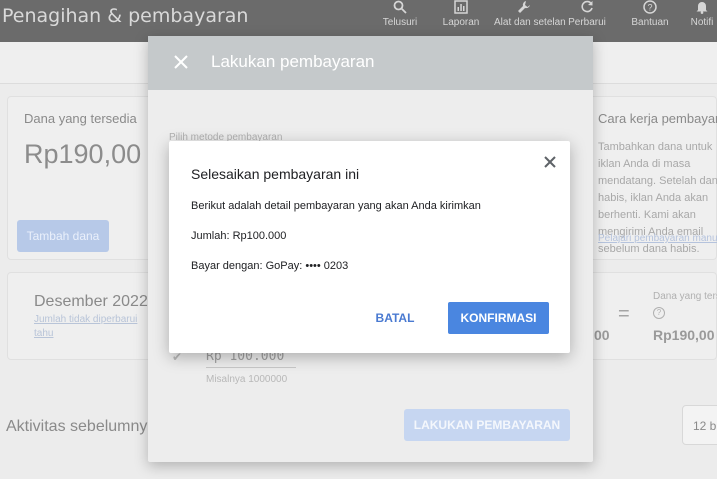 The image size is (717, 479). Describe the element at coordinates (659, 313) in the screenshot. I see `help-circle-icon: ?` at that location.